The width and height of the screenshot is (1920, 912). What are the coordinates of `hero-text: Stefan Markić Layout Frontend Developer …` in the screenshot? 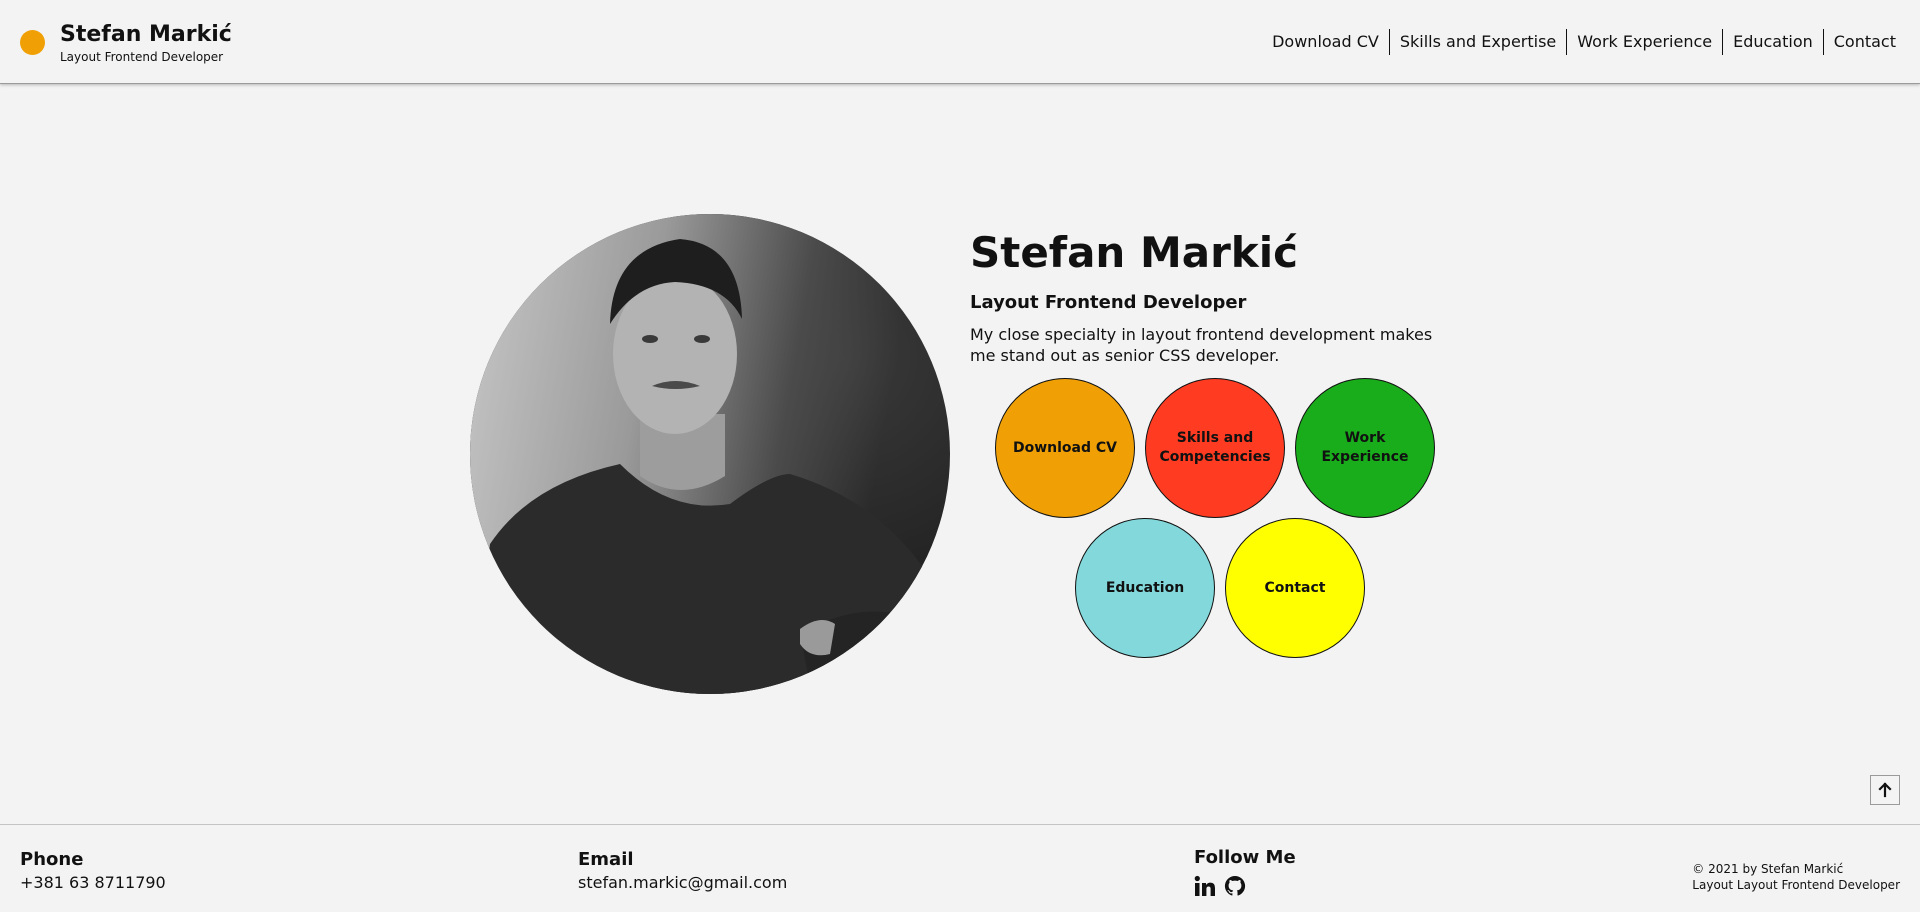 It's located at (1215, 297).